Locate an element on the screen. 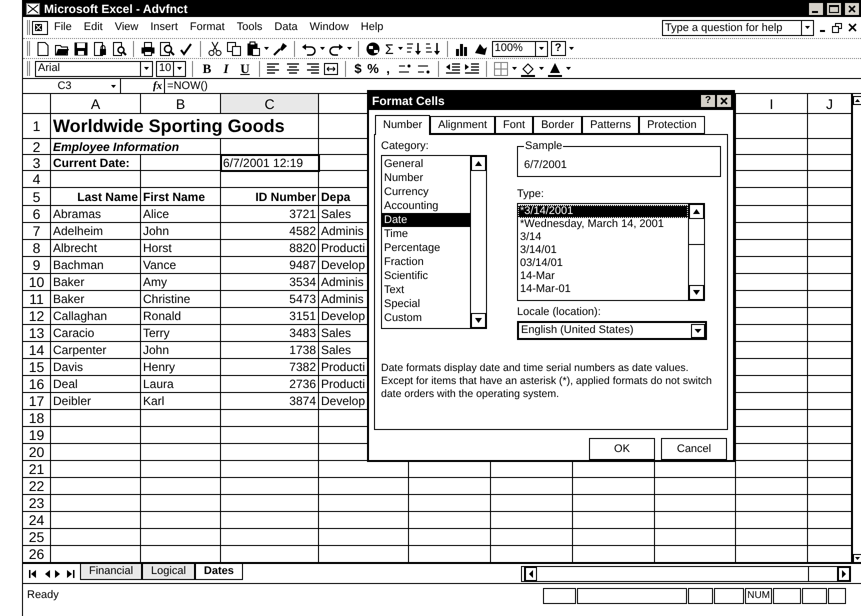  list-item: Number is located at coordinates (426, 178).